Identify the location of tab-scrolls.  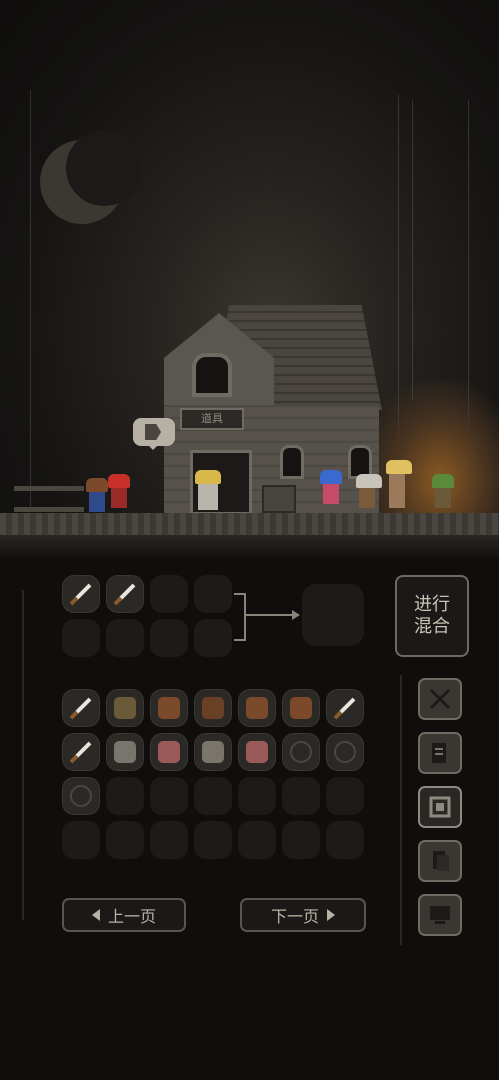
(440, 753).